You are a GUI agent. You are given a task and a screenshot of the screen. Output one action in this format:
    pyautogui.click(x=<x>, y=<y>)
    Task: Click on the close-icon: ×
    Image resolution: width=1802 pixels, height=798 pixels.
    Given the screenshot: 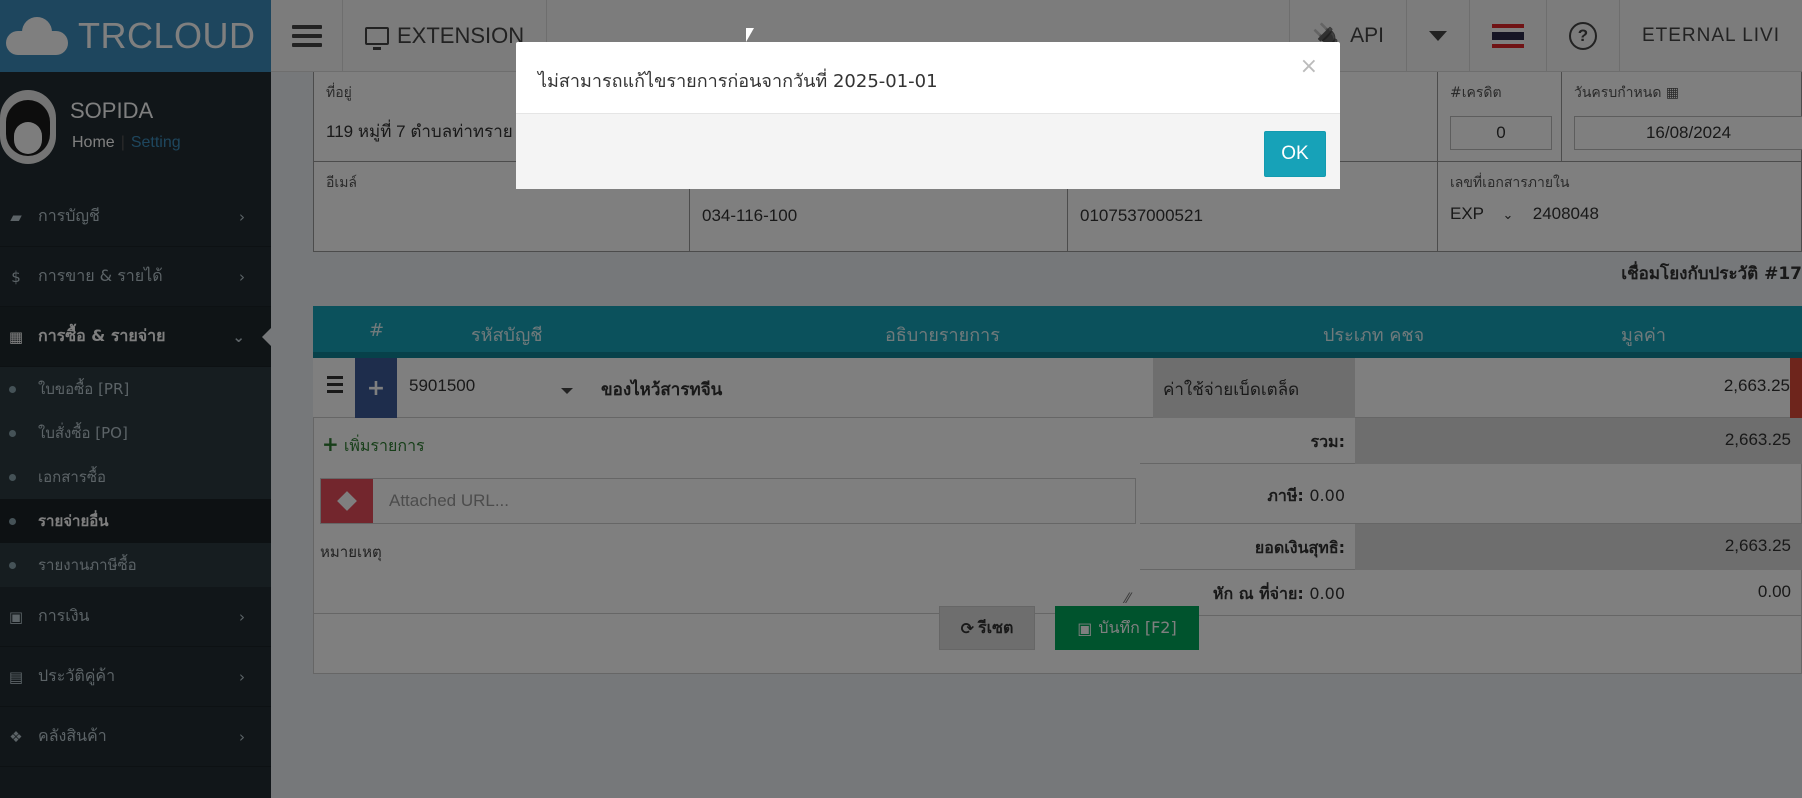 What is the action you would take?
    pyautogui.click(x=1309, y=66)
    